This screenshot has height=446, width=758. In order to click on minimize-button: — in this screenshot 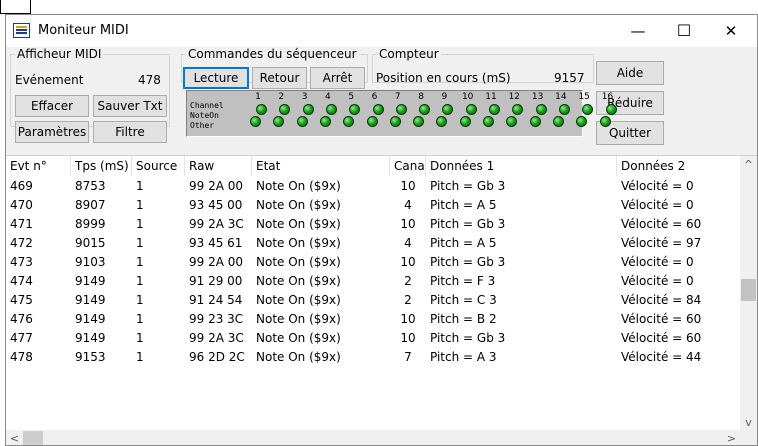, I will do `click(638, 31)`.